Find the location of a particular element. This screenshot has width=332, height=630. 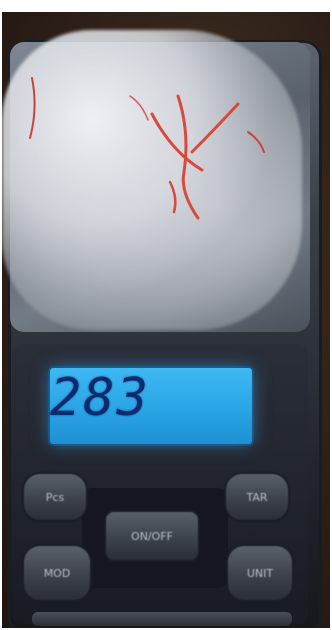

bottom-edge is located at coordinates (162, 619).